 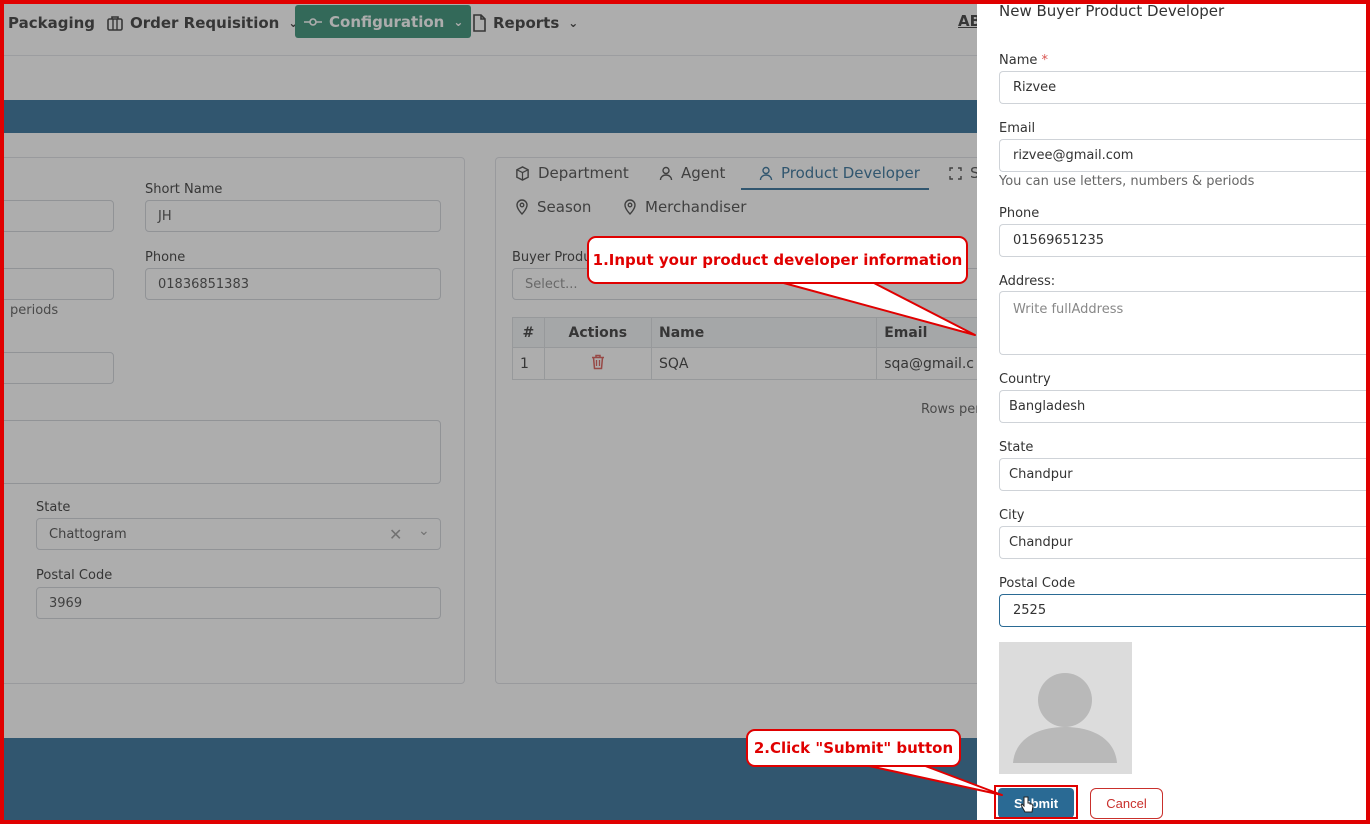 What do you see at coordinates (1045, 60) in the screenshot?
I see `required-asterisk: *` at bounding box center [1045, 60].